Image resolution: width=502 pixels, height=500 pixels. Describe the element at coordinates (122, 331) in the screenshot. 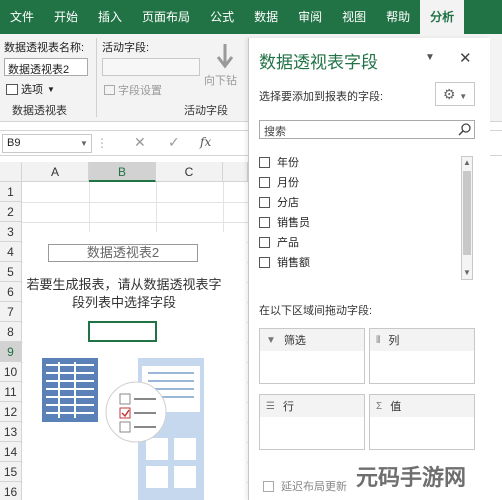

I see `selected-cell` at that location.